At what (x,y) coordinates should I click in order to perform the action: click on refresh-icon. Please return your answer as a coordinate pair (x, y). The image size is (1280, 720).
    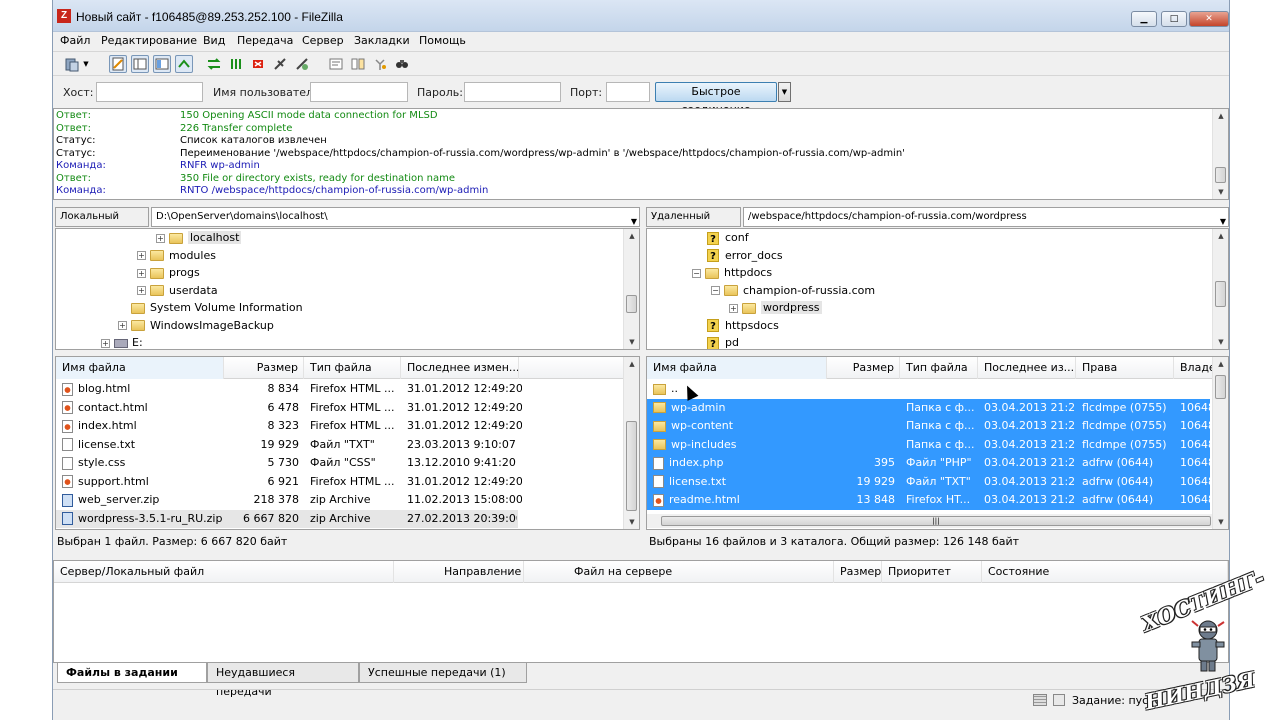
    Looking at the image, I should click on (214, 64).